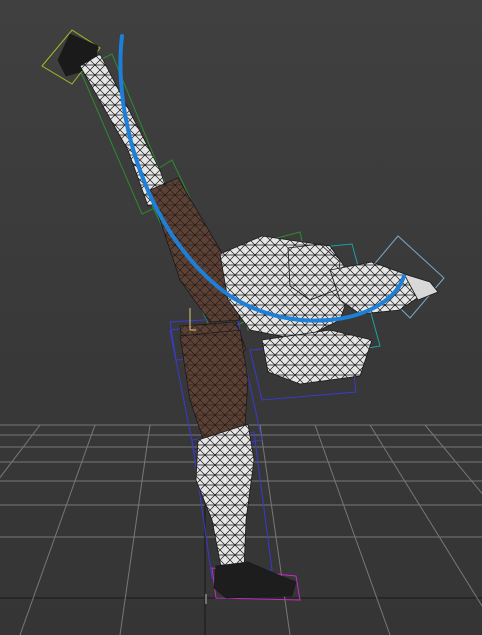  Describe the element at coordinates (255, 580) in the screenshot. I see `standing-foot-mesh` at that location.